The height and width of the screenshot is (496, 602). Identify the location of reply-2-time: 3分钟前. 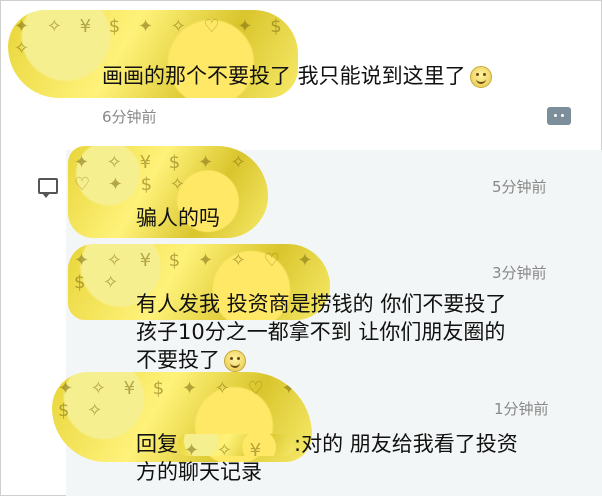
(519, 273).